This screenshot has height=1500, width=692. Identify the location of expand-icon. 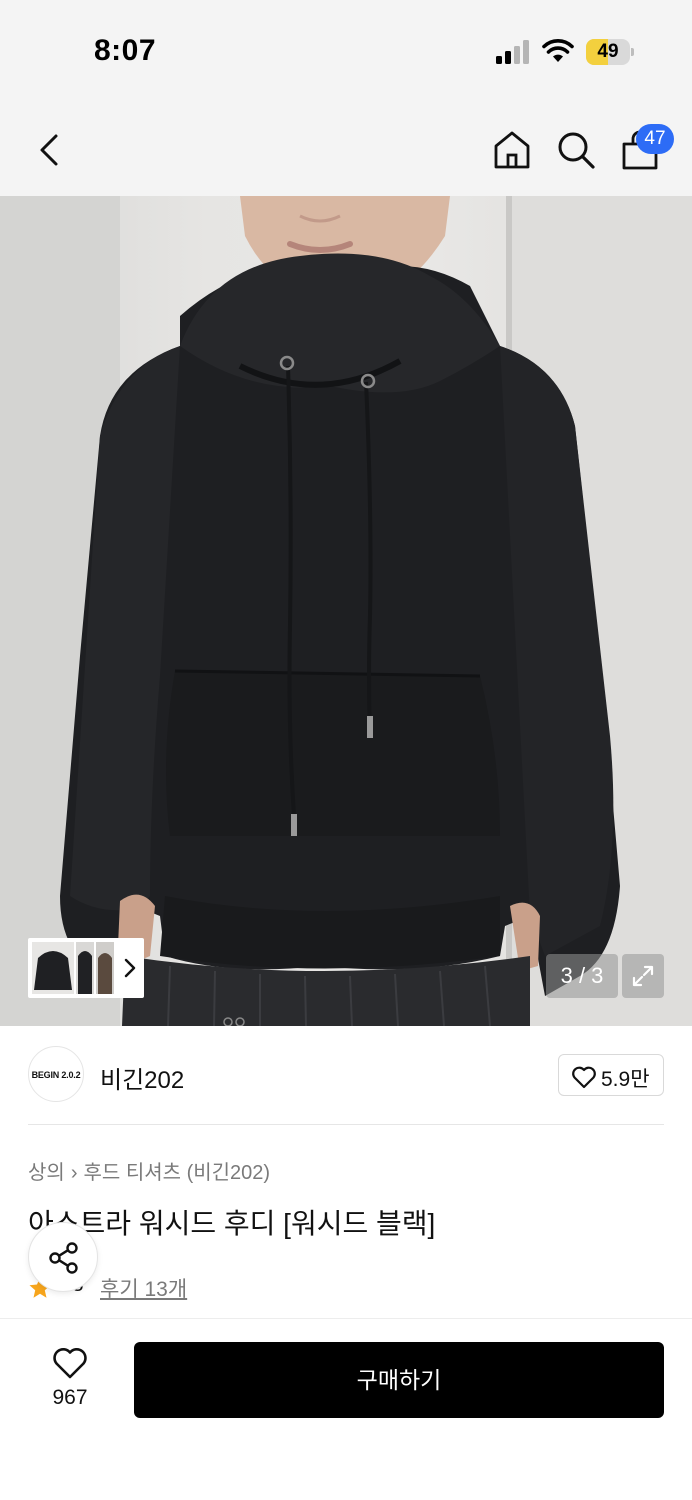
(643, 976).